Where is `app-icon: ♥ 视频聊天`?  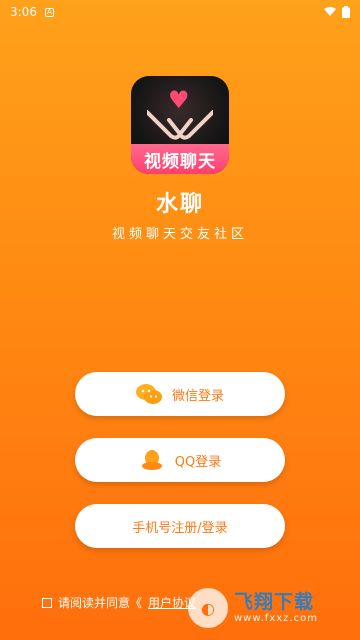
app-icon: ♥ 视频聊天 is located at coordinates (180, 125).